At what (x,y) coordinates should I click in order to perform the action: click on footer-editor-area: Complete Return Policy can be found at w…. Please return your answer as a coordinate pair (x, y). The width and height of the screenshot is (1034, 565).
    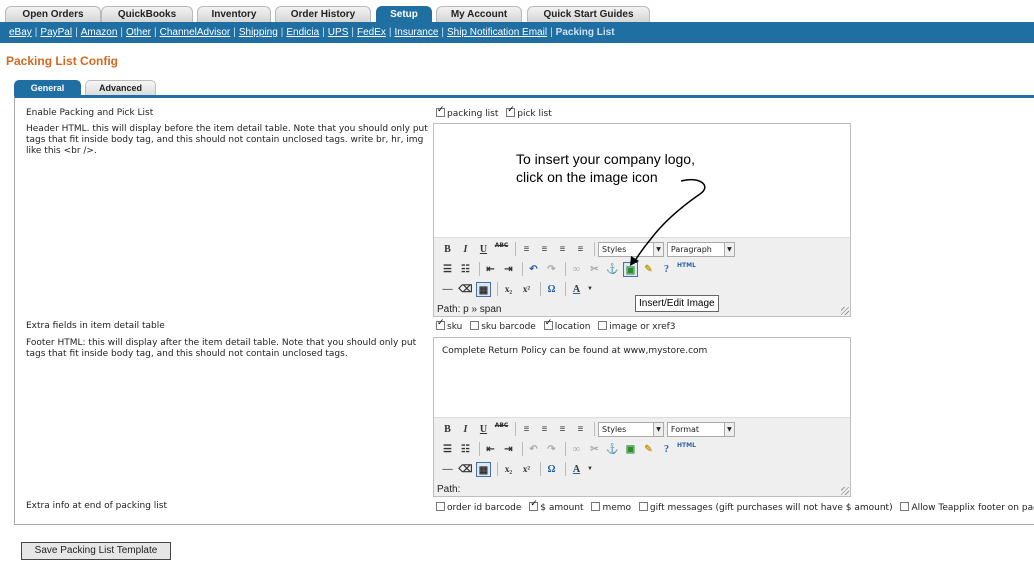
    Looking at the image, I should click on (642, 377).